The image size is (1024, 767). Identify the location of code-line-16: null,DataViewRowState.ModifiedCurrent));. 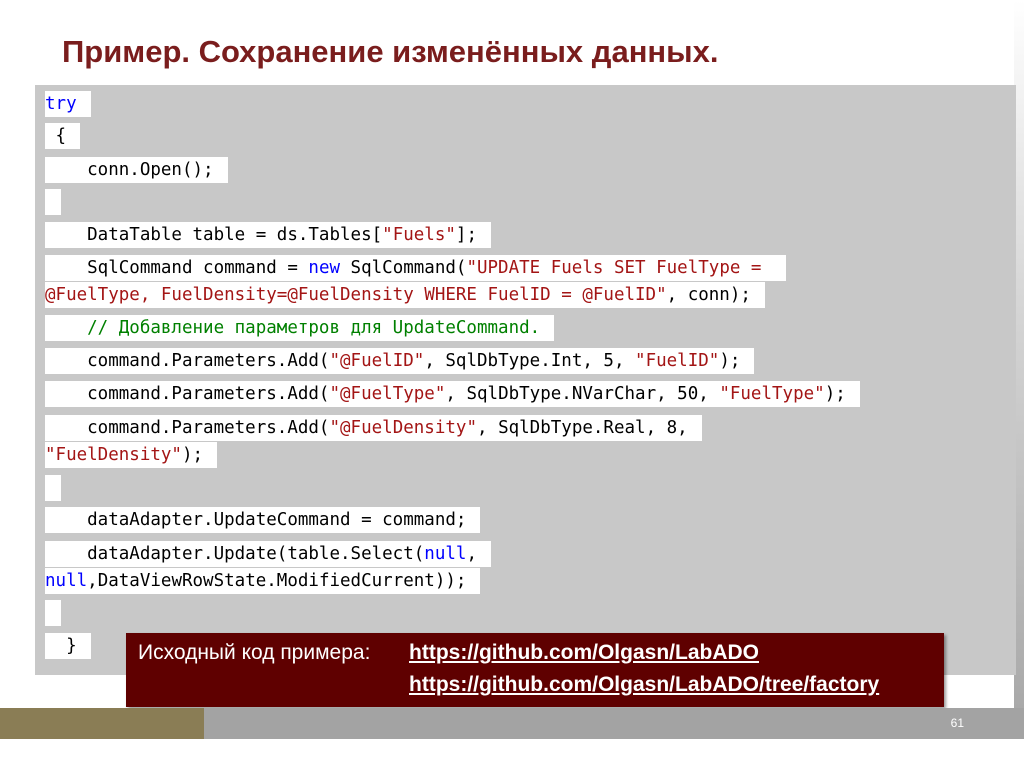
(263, 581).